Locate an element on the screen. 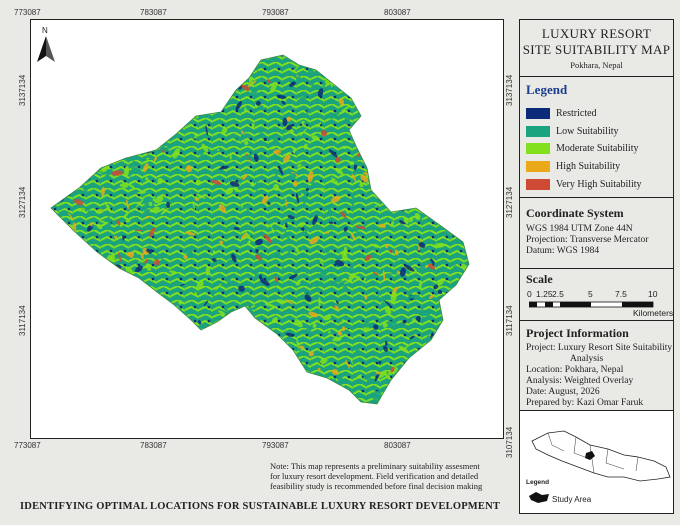 This screenshot has width=680, height=525. projection-line: Projection: Transverse Mercator is located at coordinates (587, 240).